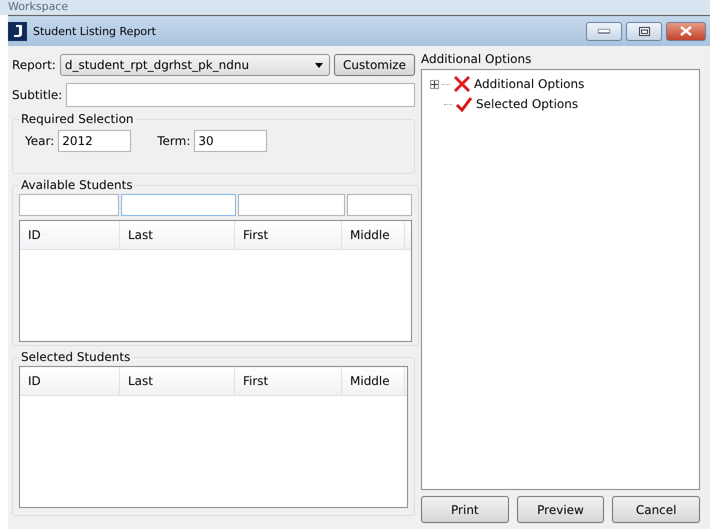 The image size is (710, 529). What do you see at coordinates (465, 509) in the screenshot?
I see `dialog-button: Print` at bounding box center [465, 509].